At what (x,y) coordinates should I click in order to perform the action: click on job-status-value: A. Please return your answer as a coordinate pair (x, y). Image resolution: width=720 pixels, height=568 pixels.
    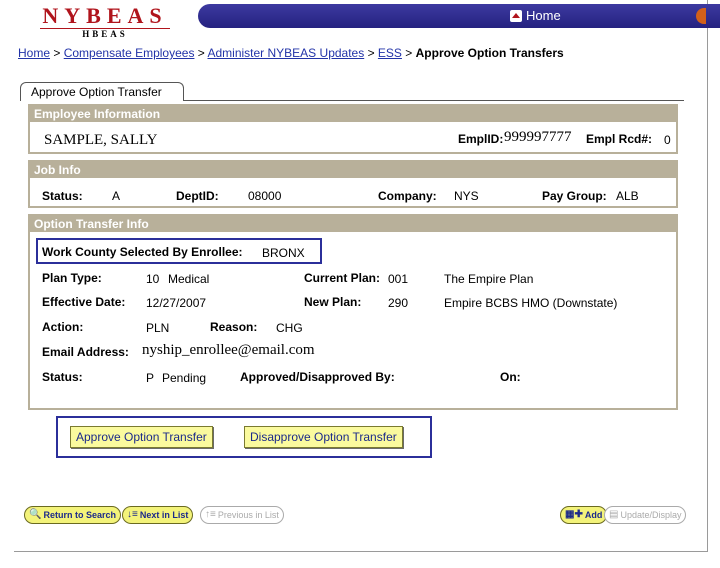
    Looking at the image, I should click on (116, 196).